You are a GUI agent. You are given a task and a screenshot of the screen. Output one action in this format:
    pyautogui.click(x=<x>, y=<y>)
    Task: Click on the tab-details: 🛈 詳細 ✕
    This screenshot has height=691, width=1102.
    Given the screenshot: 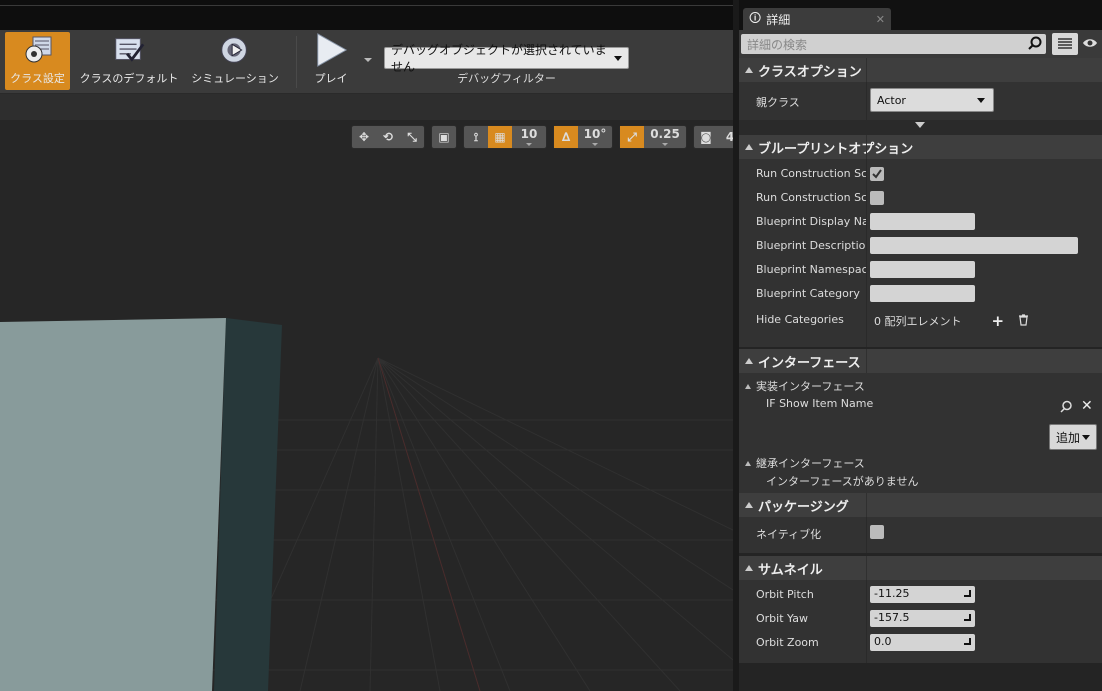 What is the action you would take?
    pyautogui.click(x=817, y=19)
    